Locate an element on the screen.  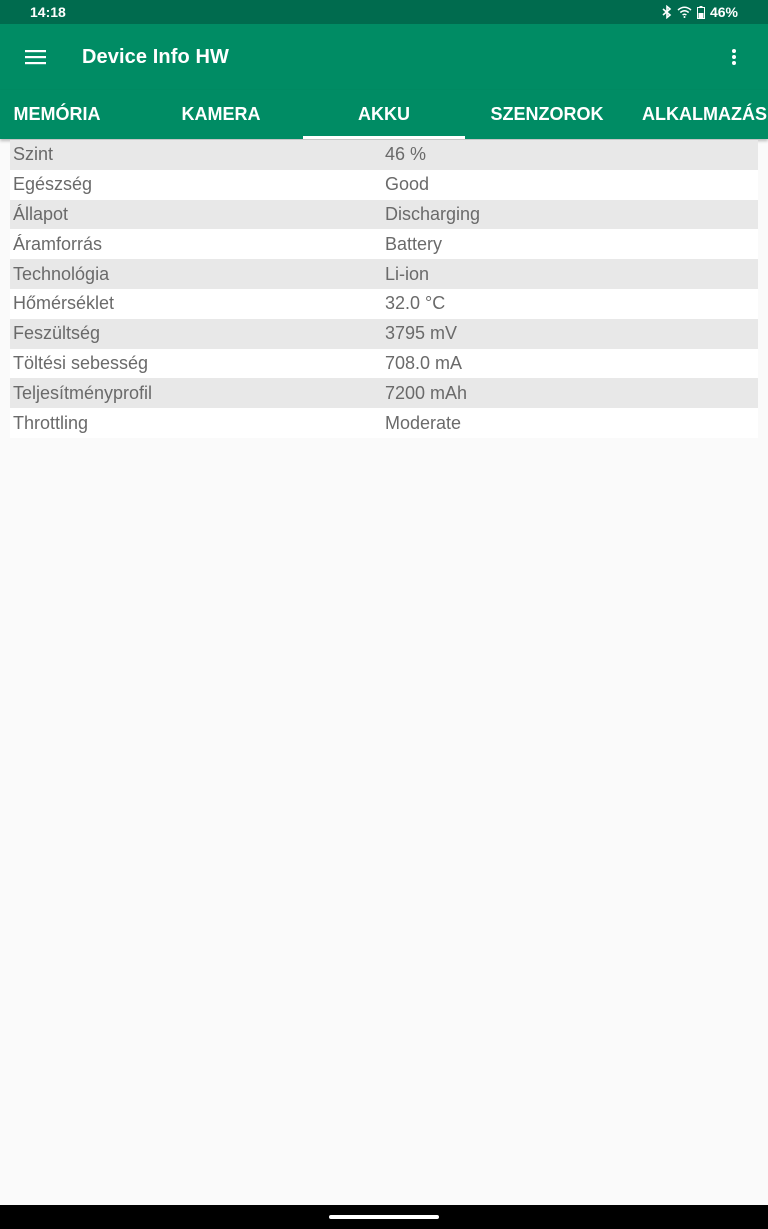
row-value: Battery is located at coordinates (414, 243).